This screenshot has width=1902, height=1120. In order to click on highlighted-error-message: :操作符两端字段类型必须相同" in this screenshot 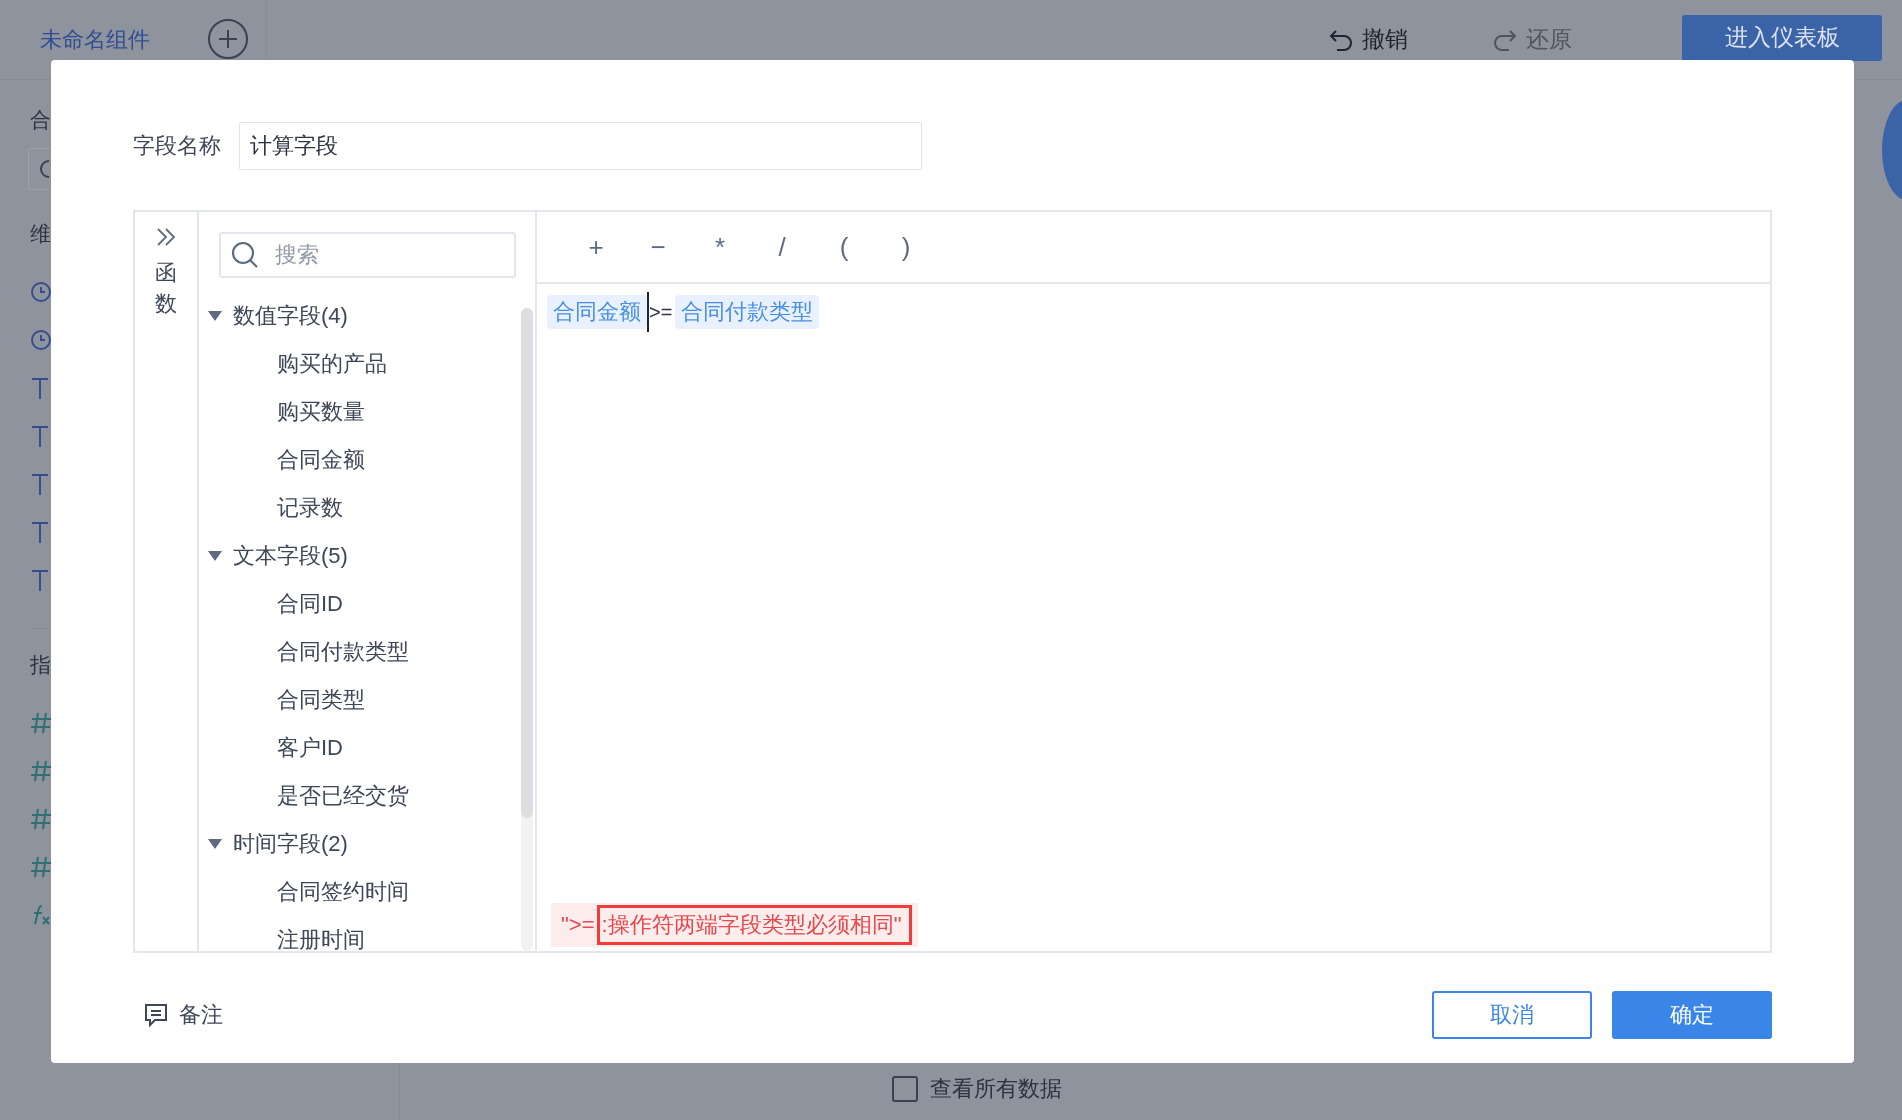, I will do `click(754, 925)`.